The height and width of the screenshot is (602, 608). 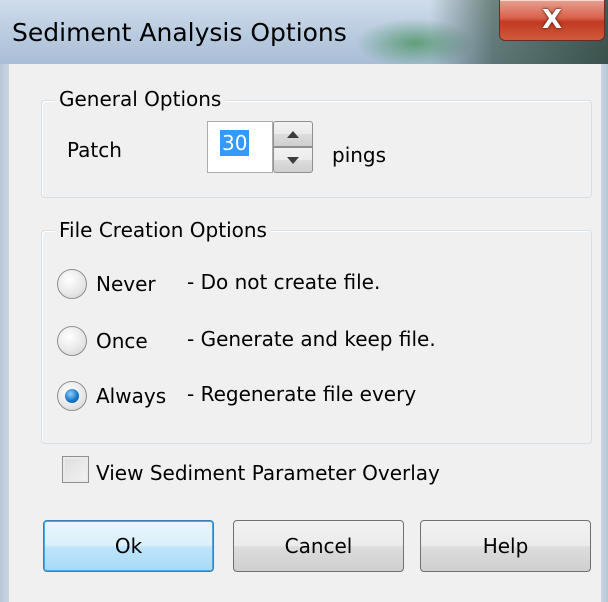 I want to click on spin-down-icon, so click(x=293, y=160).